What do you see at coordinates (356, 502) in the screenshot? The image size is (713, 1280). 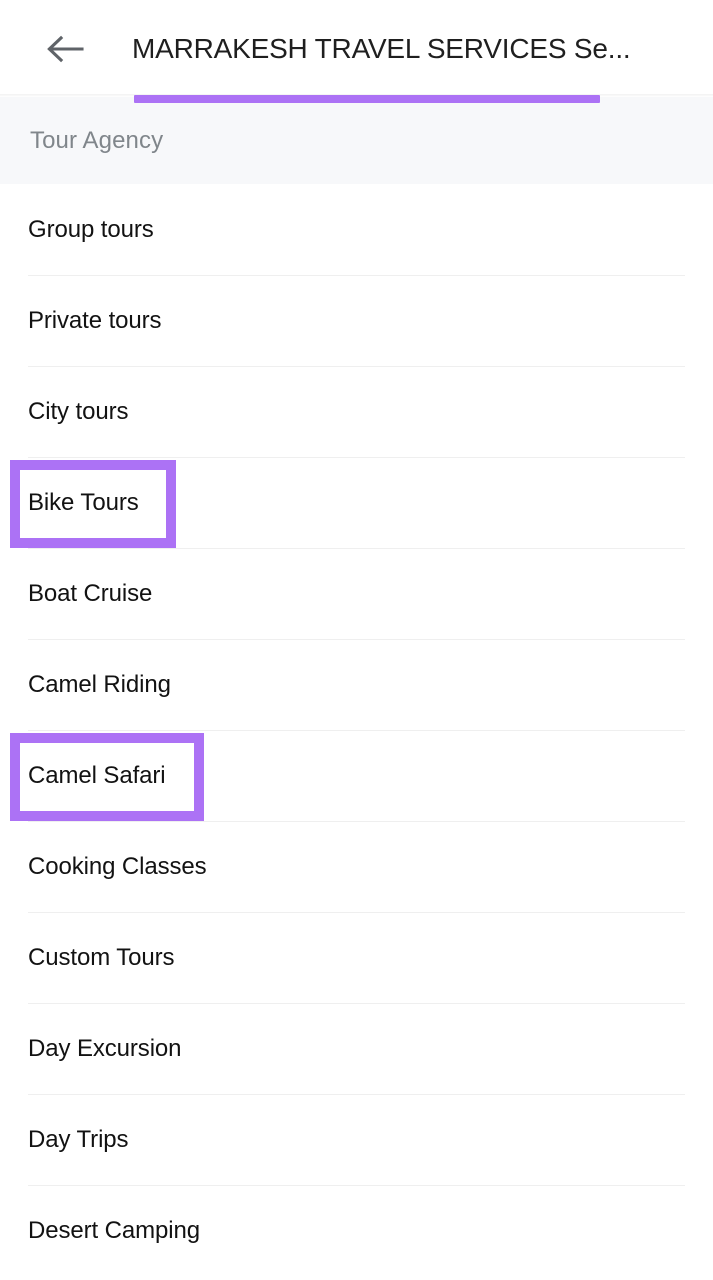 I see `list-item: Bike Tours` at bounding box center [356, 502].